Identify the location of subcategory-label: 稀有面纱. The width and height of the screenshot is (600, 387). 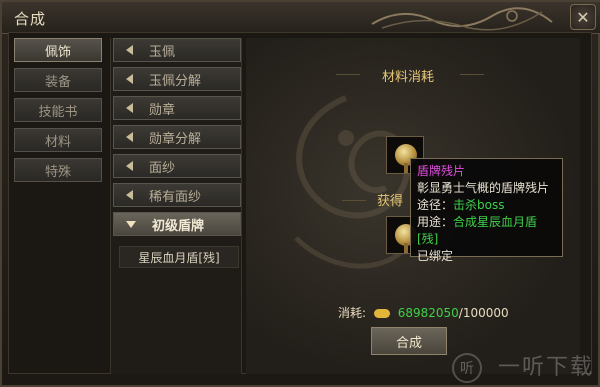
(175, 197).